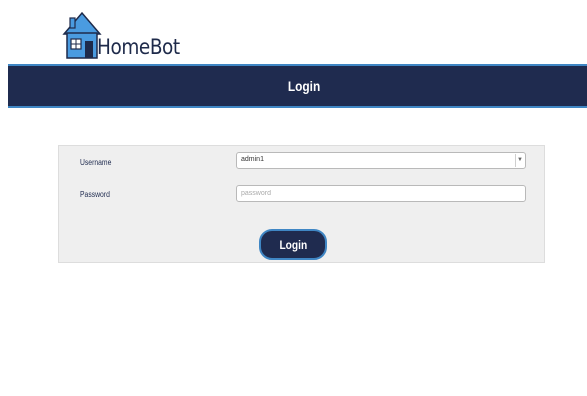  Describe the element at coordinates (519, 160) in the screenshot. I see `chevron-down-icon: ▼` at that location.